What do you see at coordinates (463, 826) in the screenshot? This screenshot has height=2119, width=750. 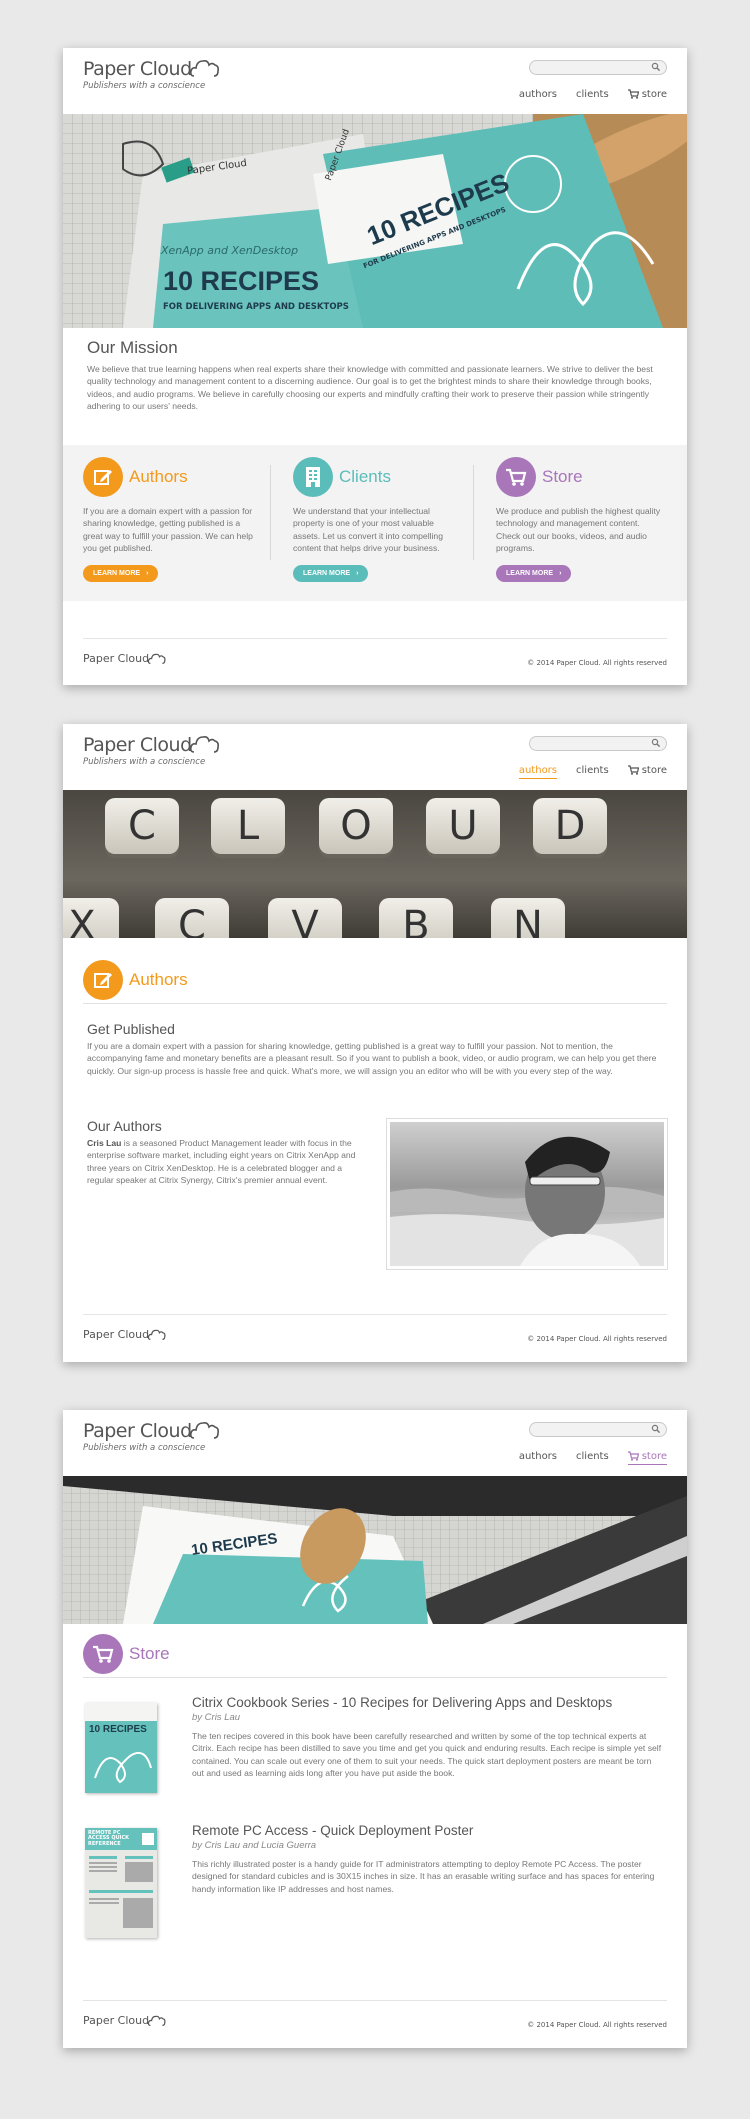 I see `key-u: U` at bounding box center [463, 826].